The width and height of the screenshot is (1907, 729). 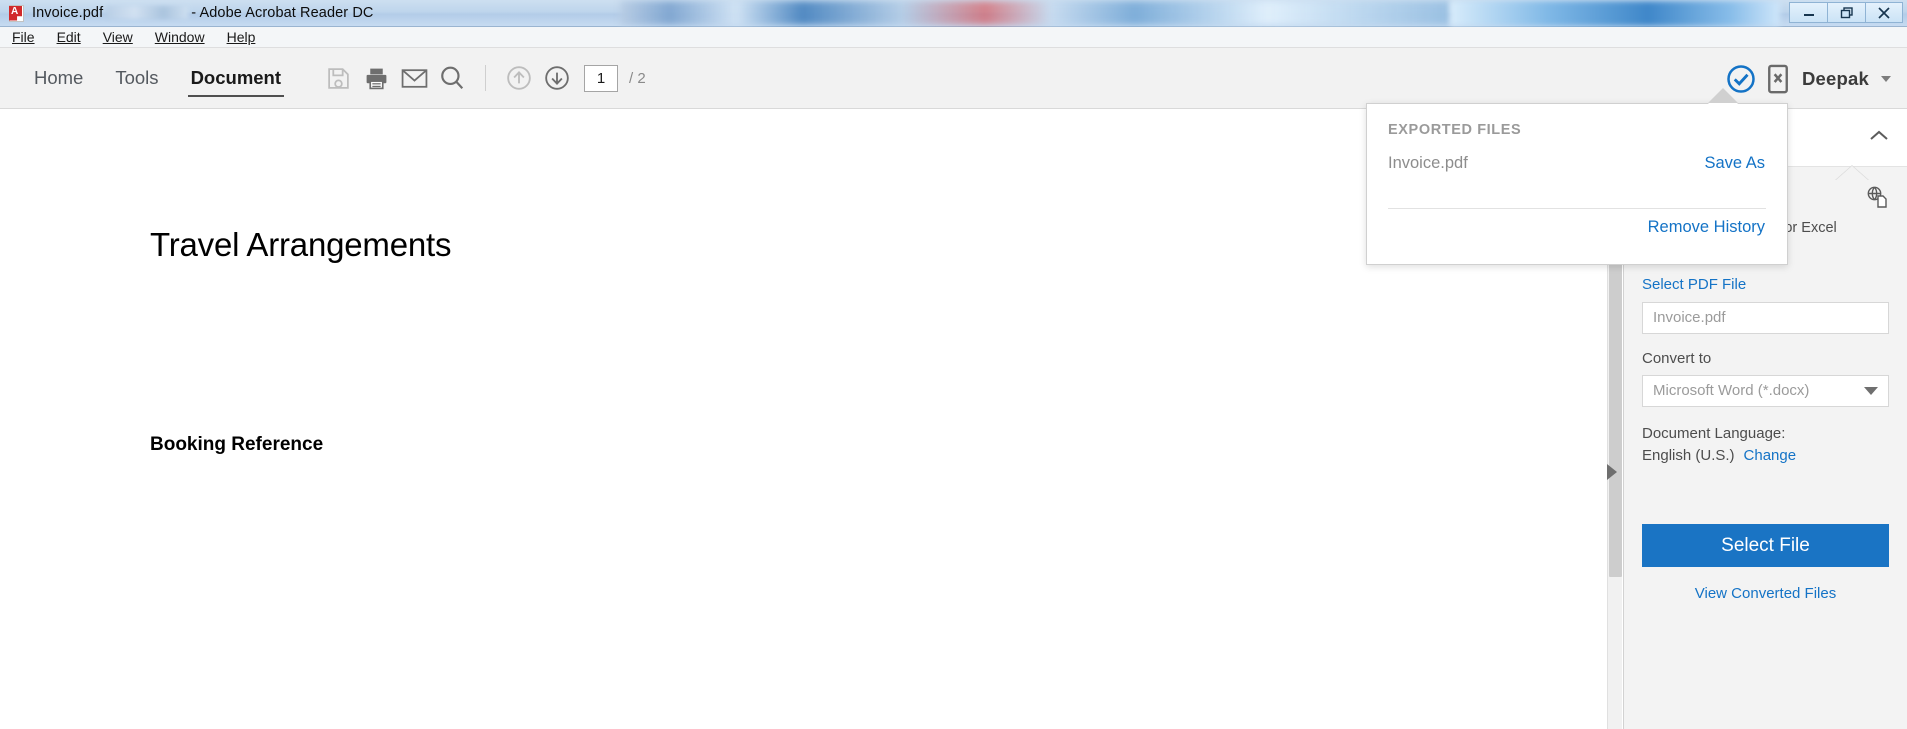 I want to click on title-bar: Invoice.pdf - Adobe Acrobat Reader DC, so click(x=953, y=13).